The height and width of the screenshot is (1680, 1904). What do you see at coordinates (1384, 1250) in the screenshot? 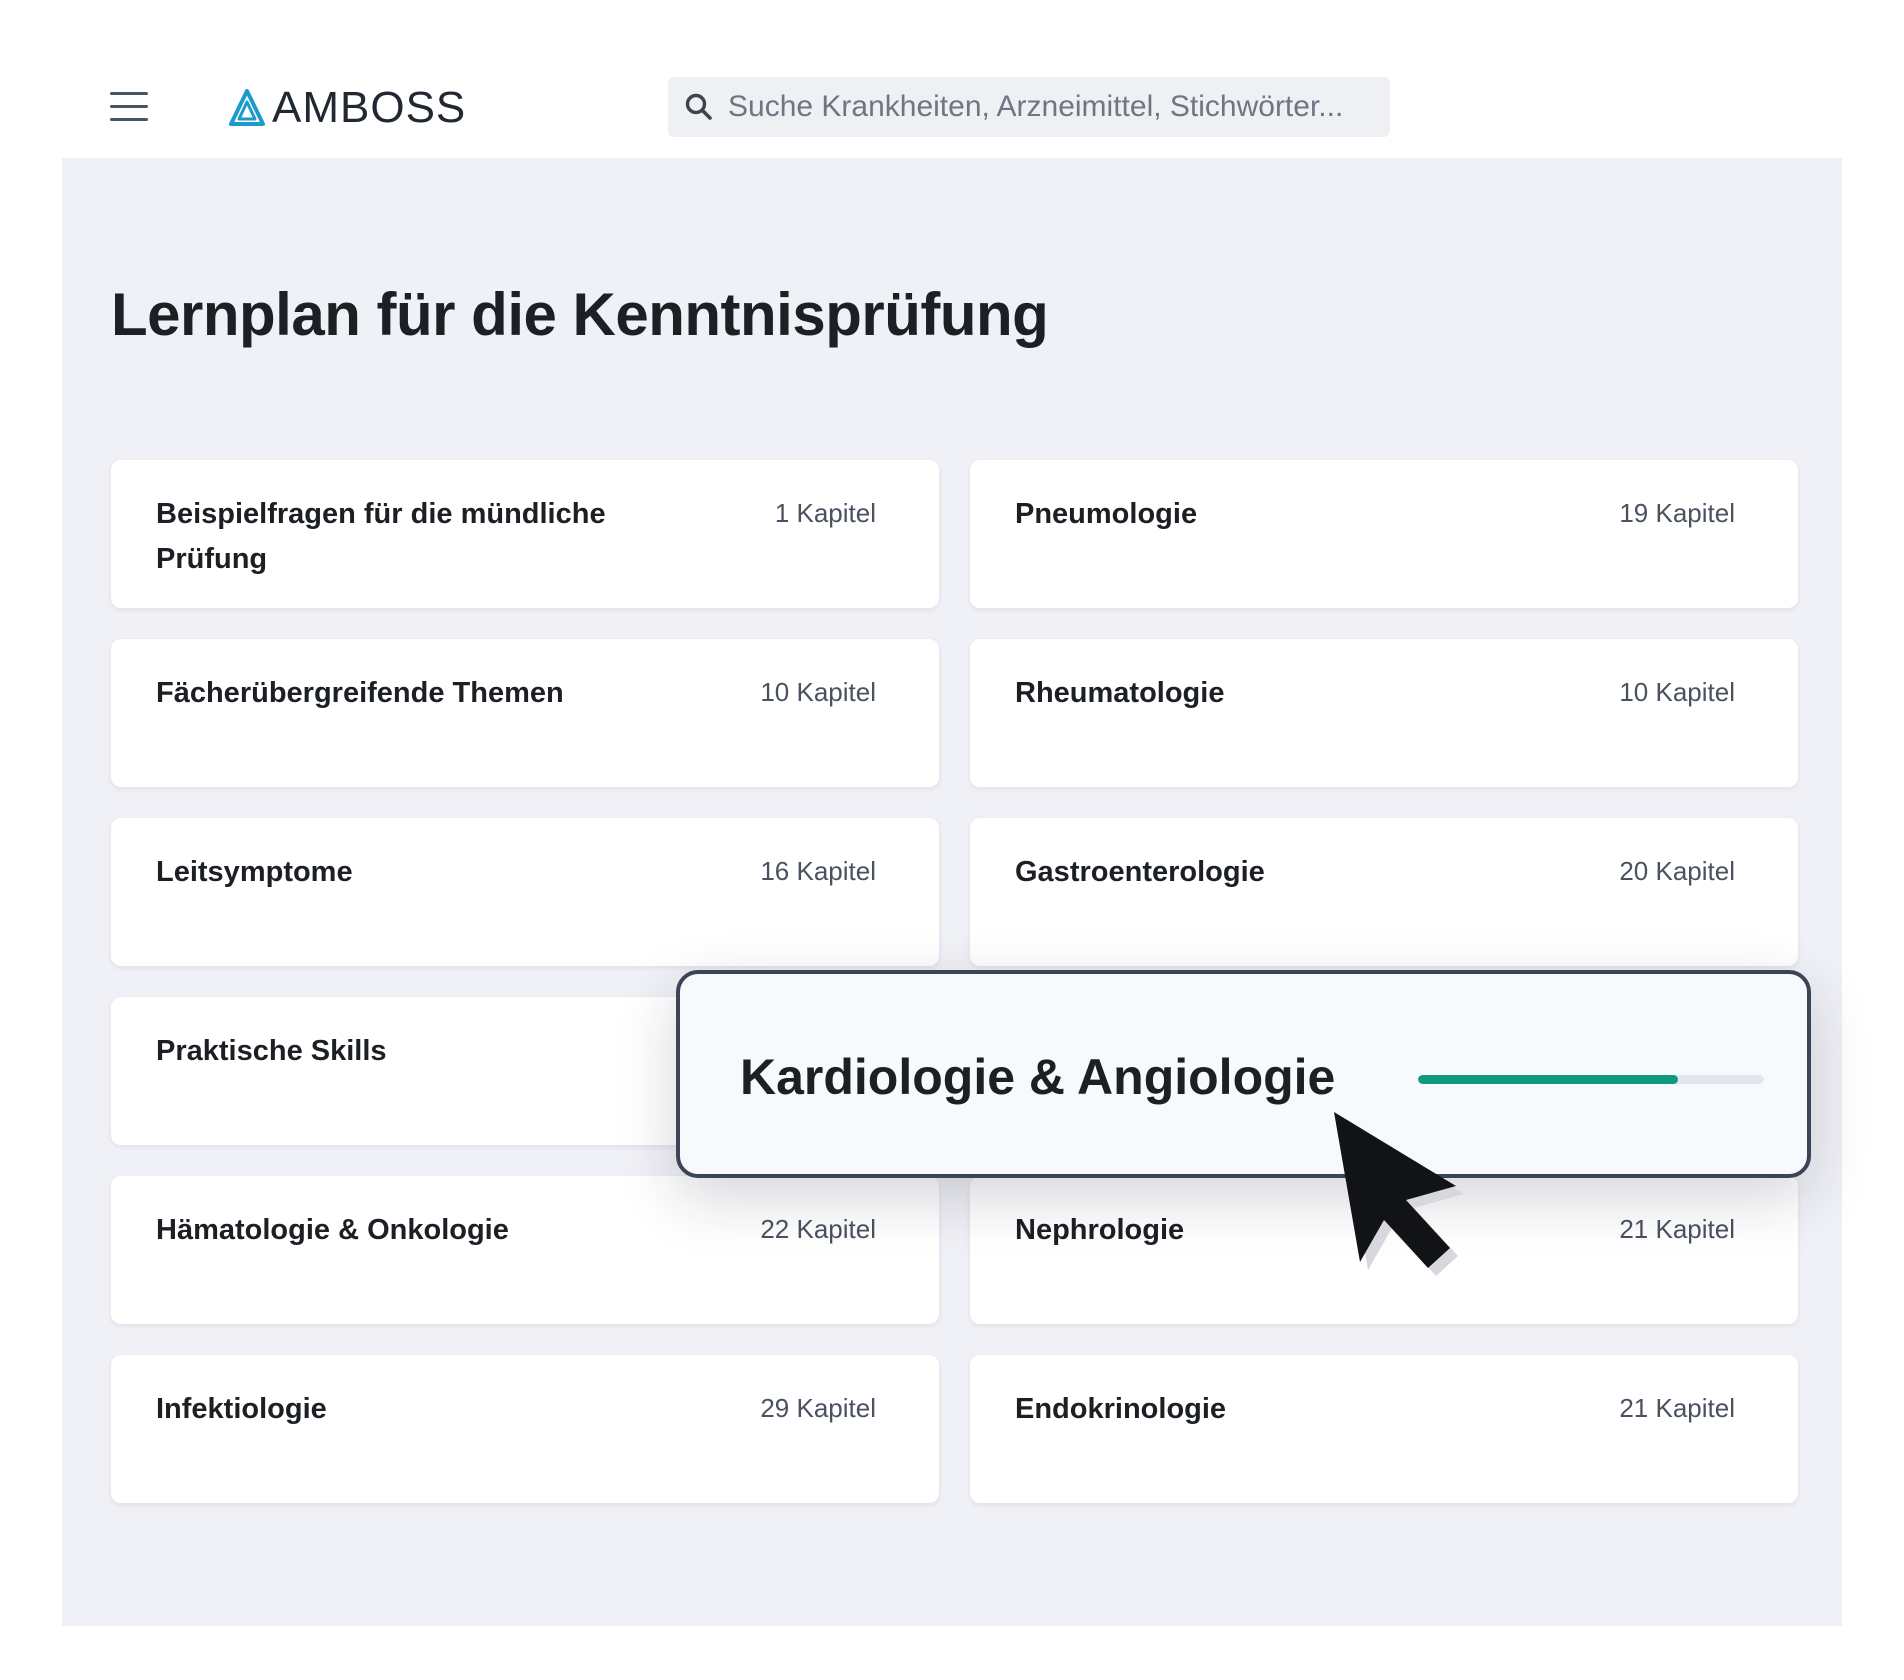
I see `topic-card: Nephrologie 21 Kapitel` at bounding box center [1384, 1250].